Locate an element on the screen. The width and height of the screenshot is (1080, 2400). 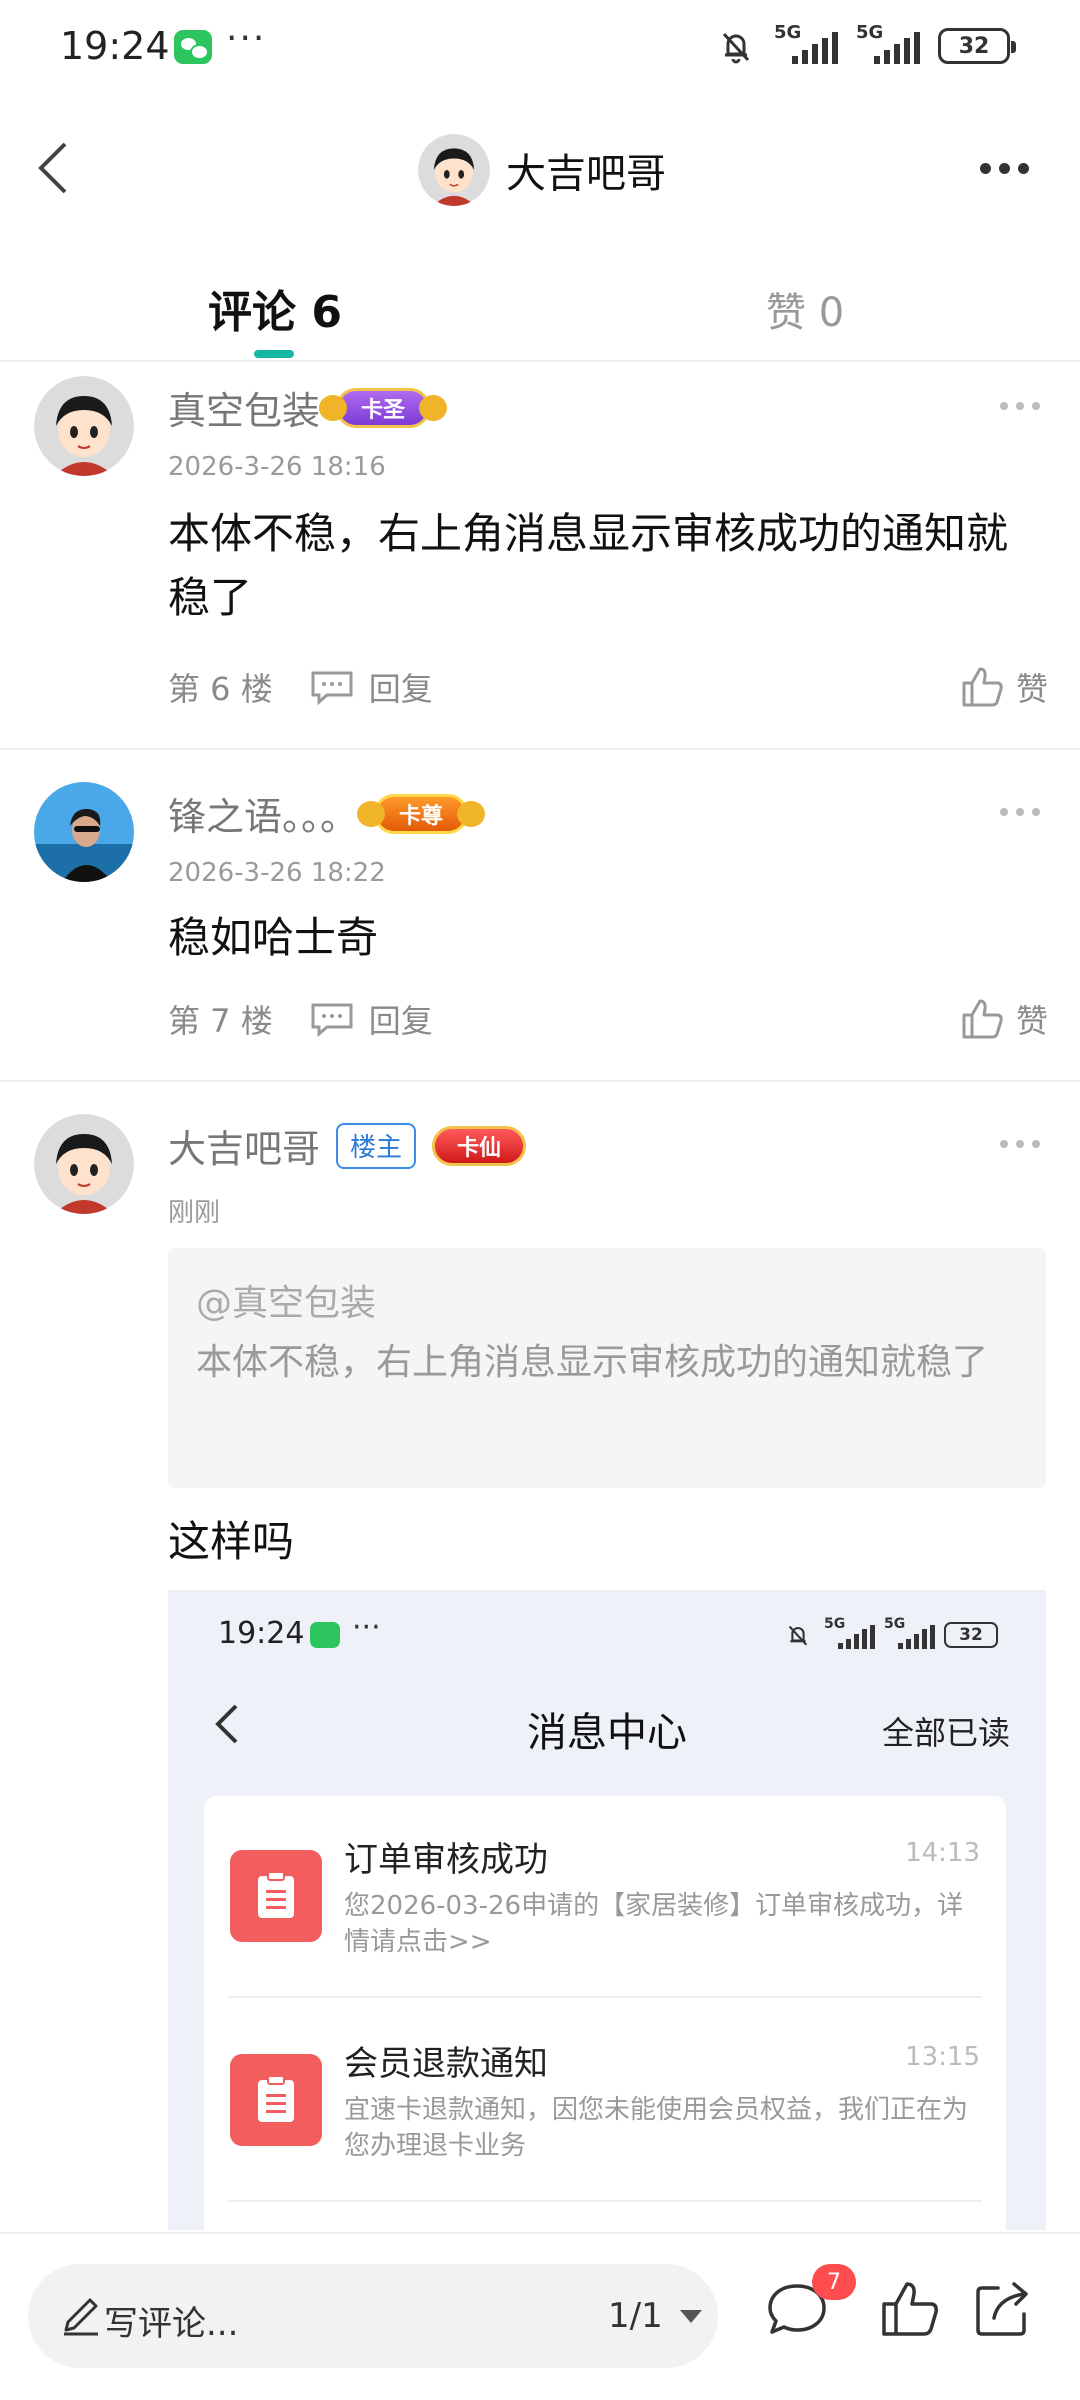
status-bar: 19:24 ··· 5G 5G 32 is located at coordinates (540, 48).